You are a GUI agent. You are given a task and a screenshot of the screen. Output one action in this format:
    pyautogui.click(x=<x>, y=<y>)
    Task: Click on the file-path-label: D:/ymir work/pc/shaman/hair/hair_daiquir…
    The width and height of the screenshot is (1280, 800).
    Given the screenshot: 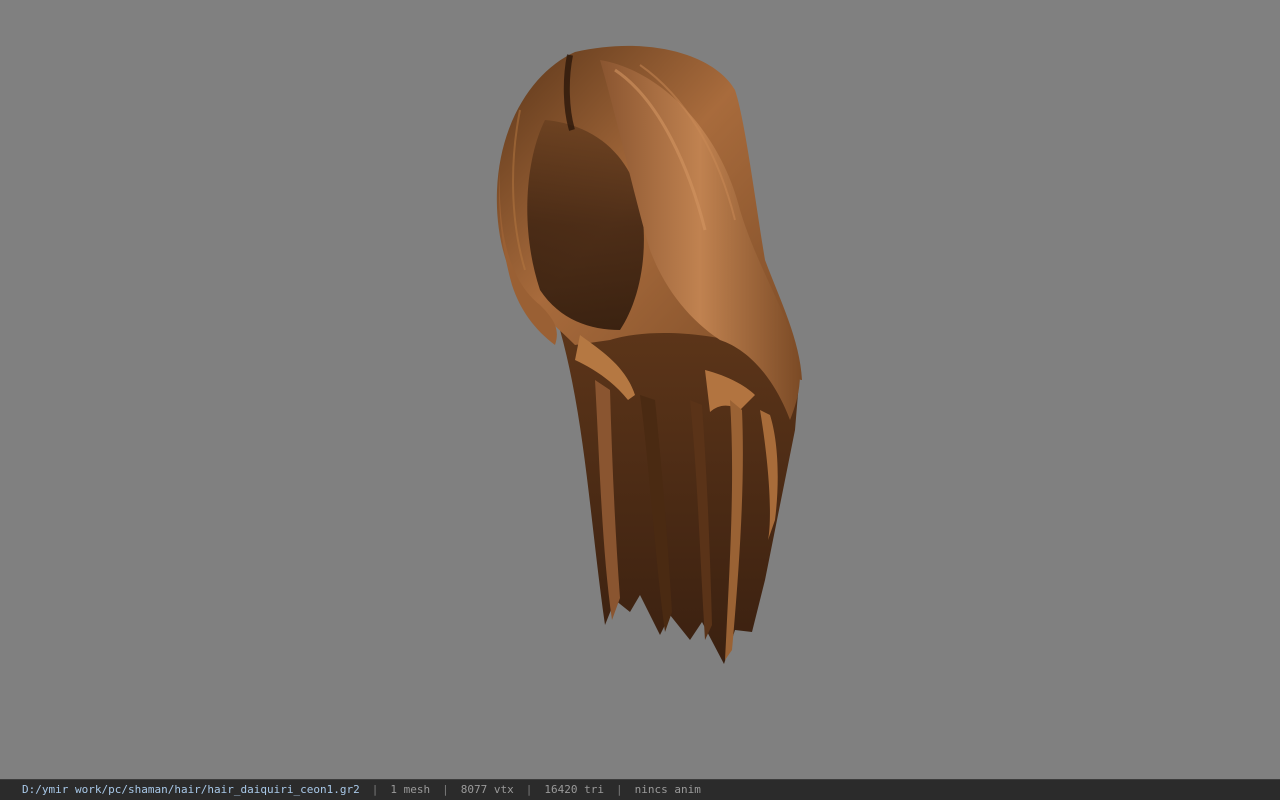 What is the action you would take?
    pyautogui.click(x=191, y=789)
    